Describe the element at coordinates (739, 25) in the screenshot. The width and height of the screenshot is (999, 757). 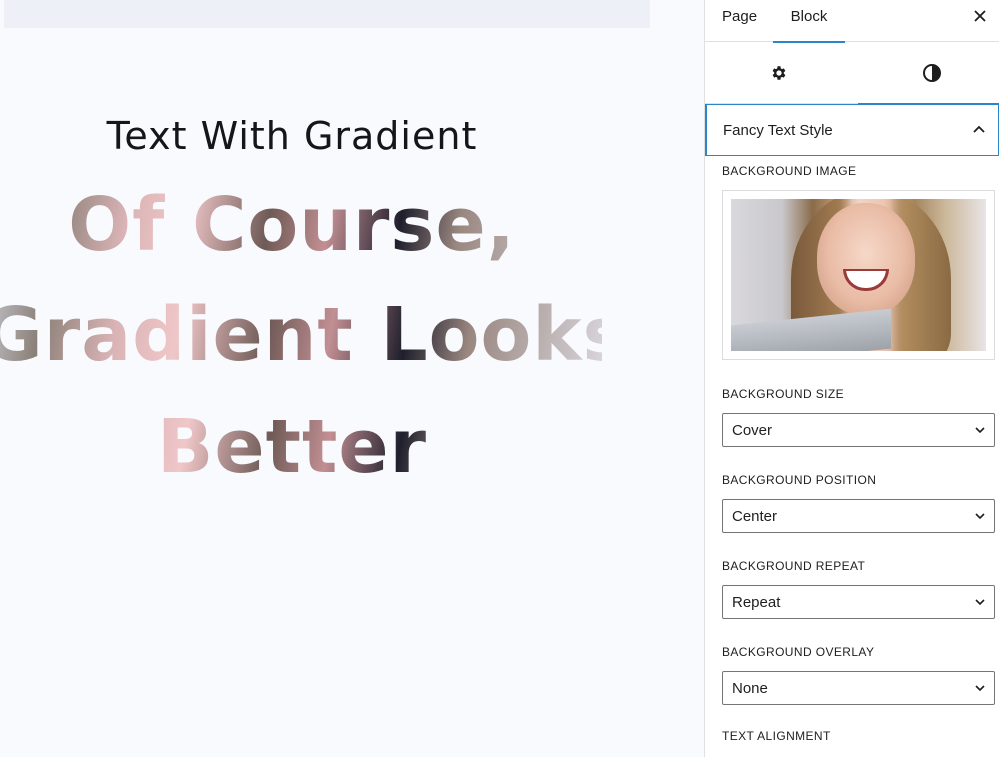
I see `tab-page: Page` at that location.